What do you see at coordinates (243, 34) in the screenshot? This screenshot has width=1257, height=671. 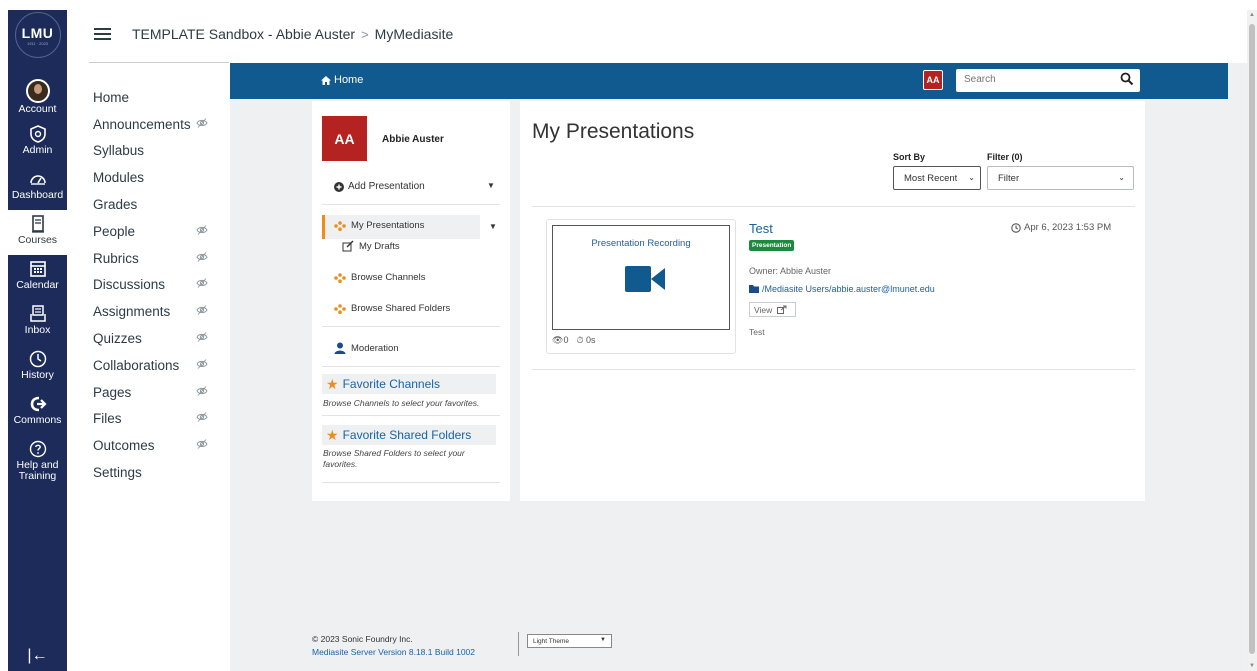 I see `breadcrumb-course-link: TEMPLATE Sandbox - Abbie Auster` at bounding box center [243, 34].